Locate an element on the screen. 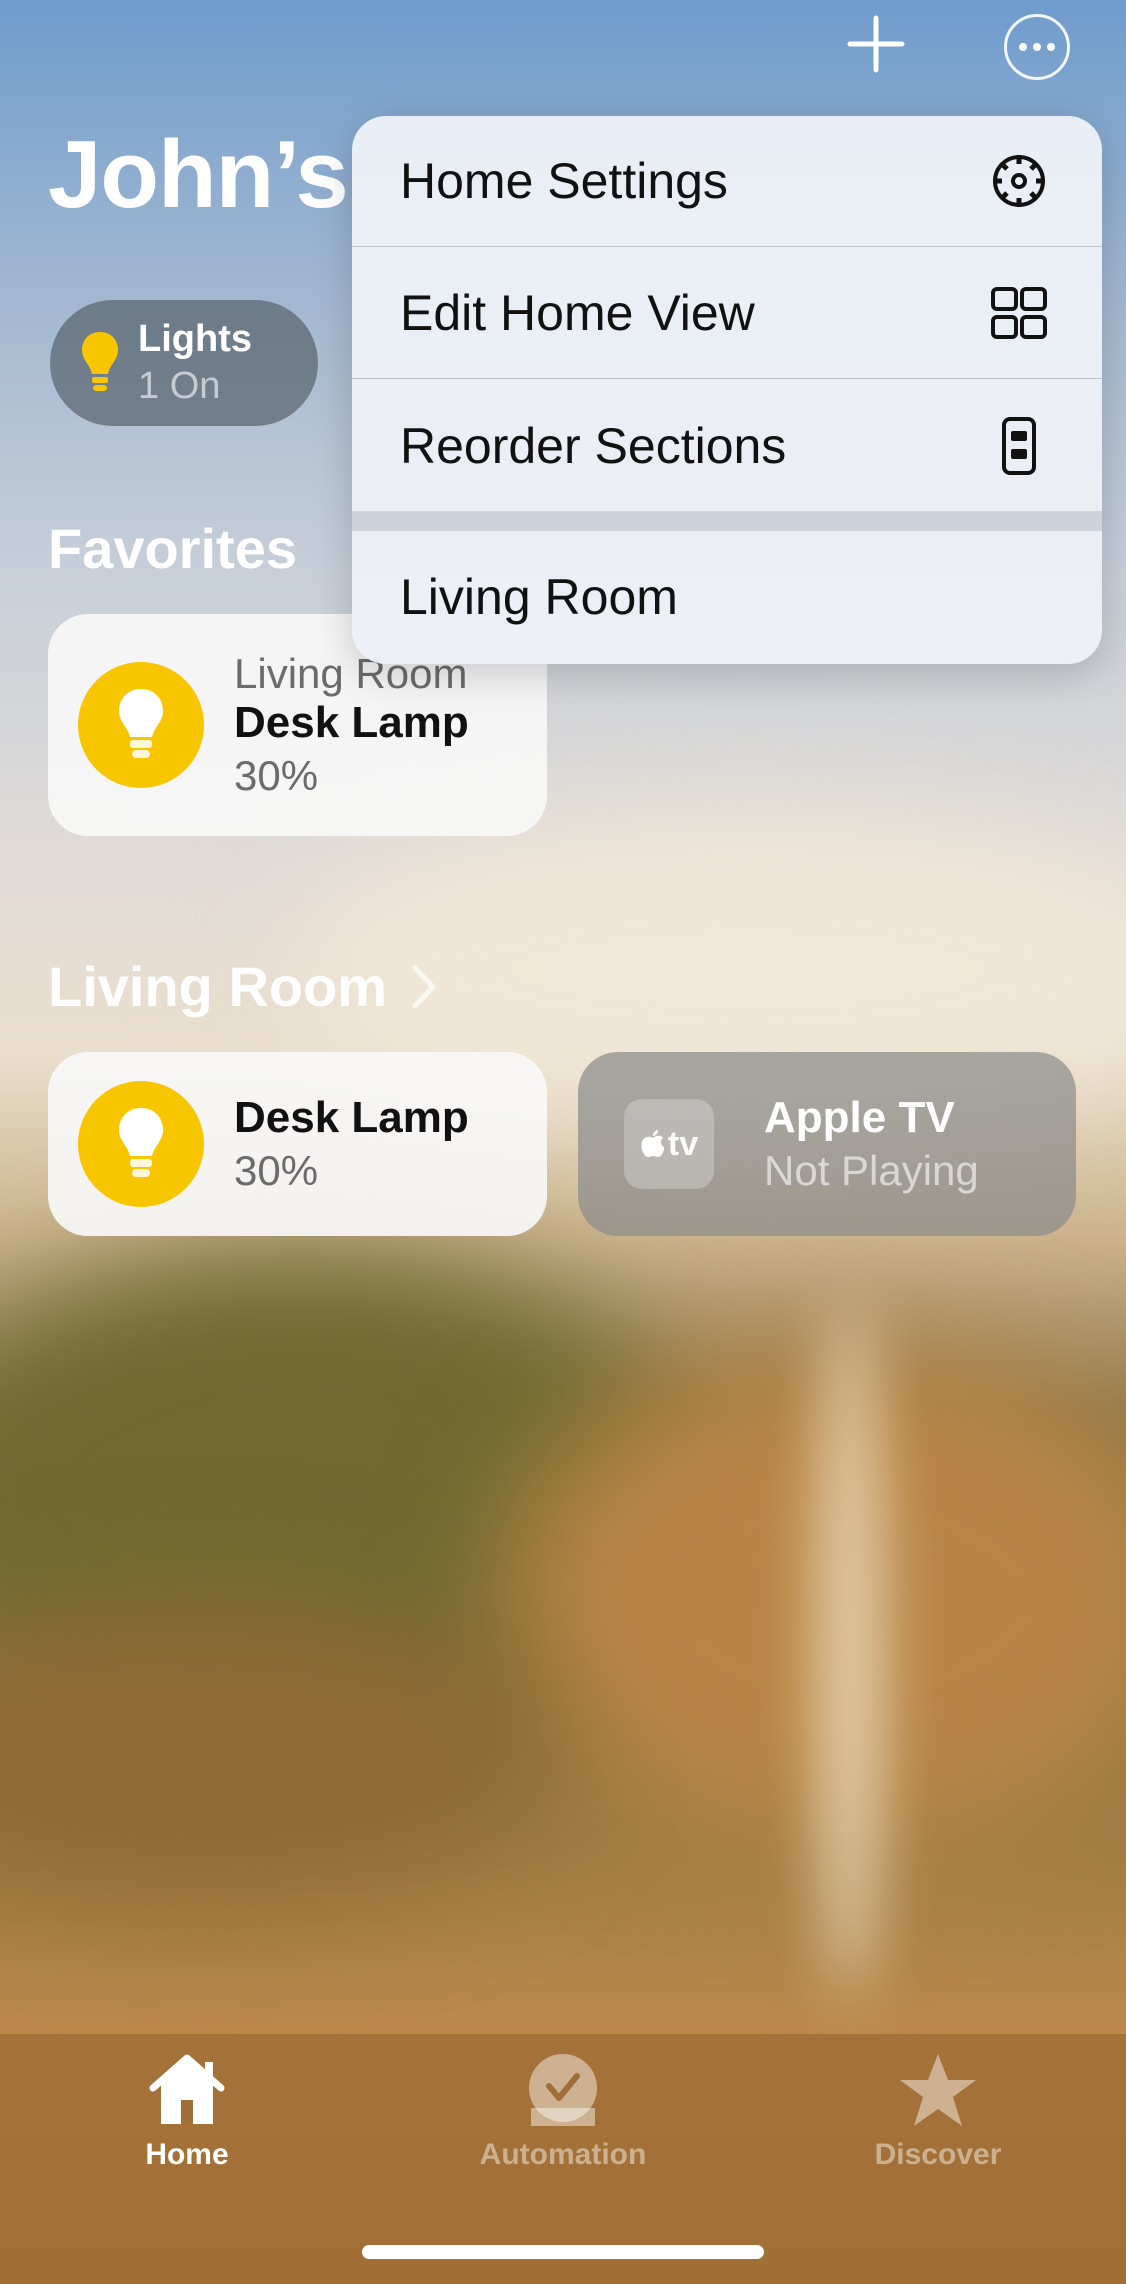 This screenshot has height=2284, width=1126. home-indicator is located at coordinates (563, 2252).